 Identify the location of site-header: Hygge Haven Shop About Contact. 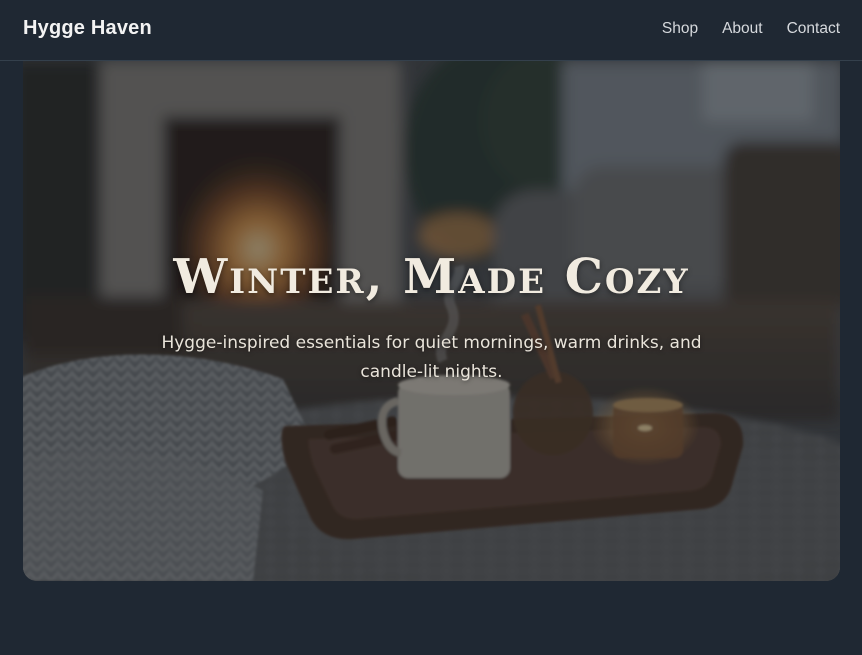
(431, 30).